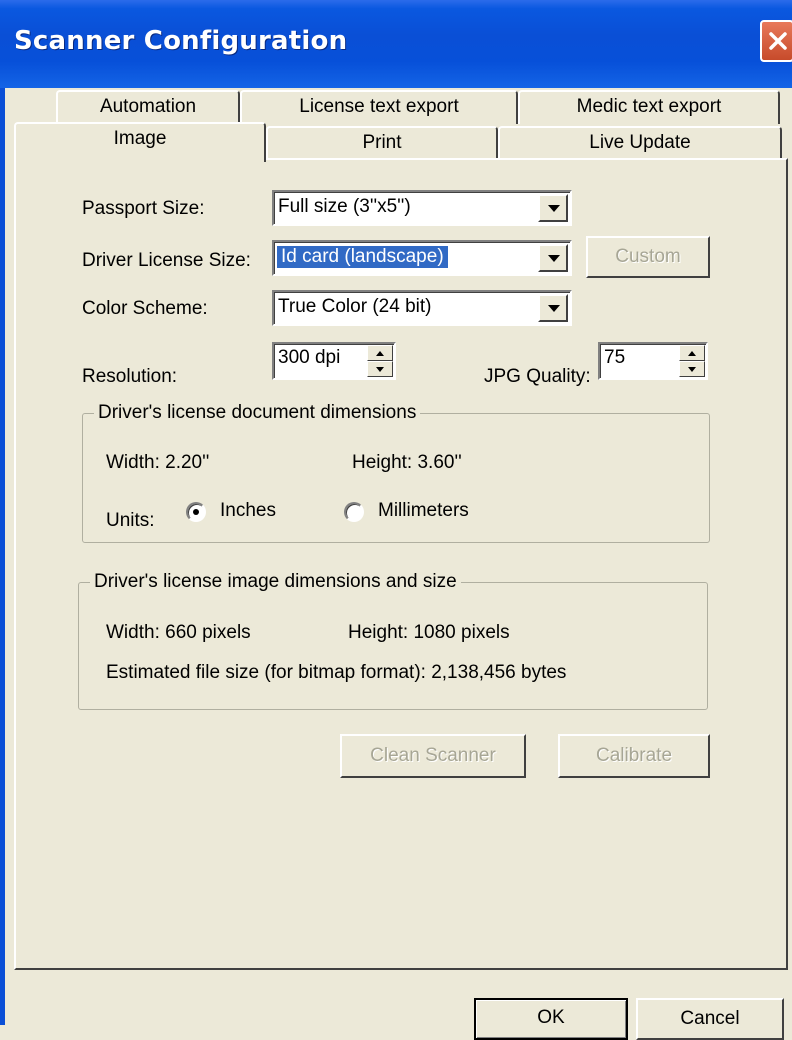 The width and height of the screenshot is (792, 1040). I want to click on resolution-spinner: 300 dpi, so click(334, 361).